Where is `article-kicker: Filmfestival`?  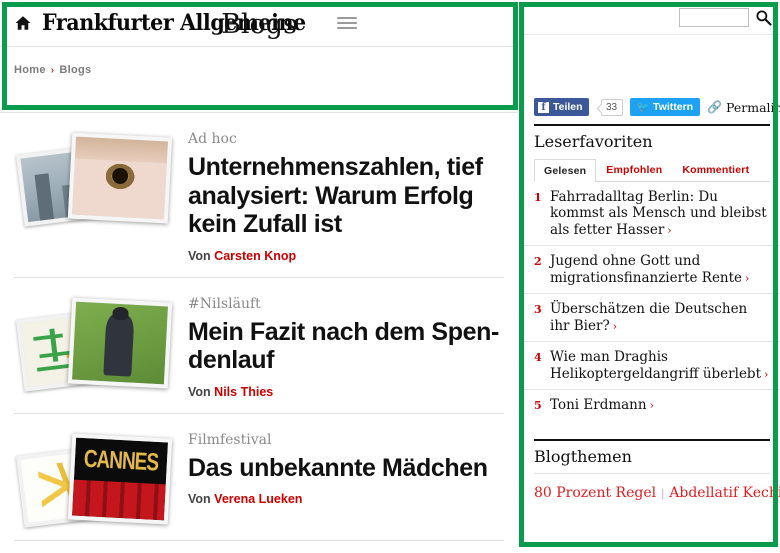
article-kicker: Filmfestival is located at coordinates (230, 439).